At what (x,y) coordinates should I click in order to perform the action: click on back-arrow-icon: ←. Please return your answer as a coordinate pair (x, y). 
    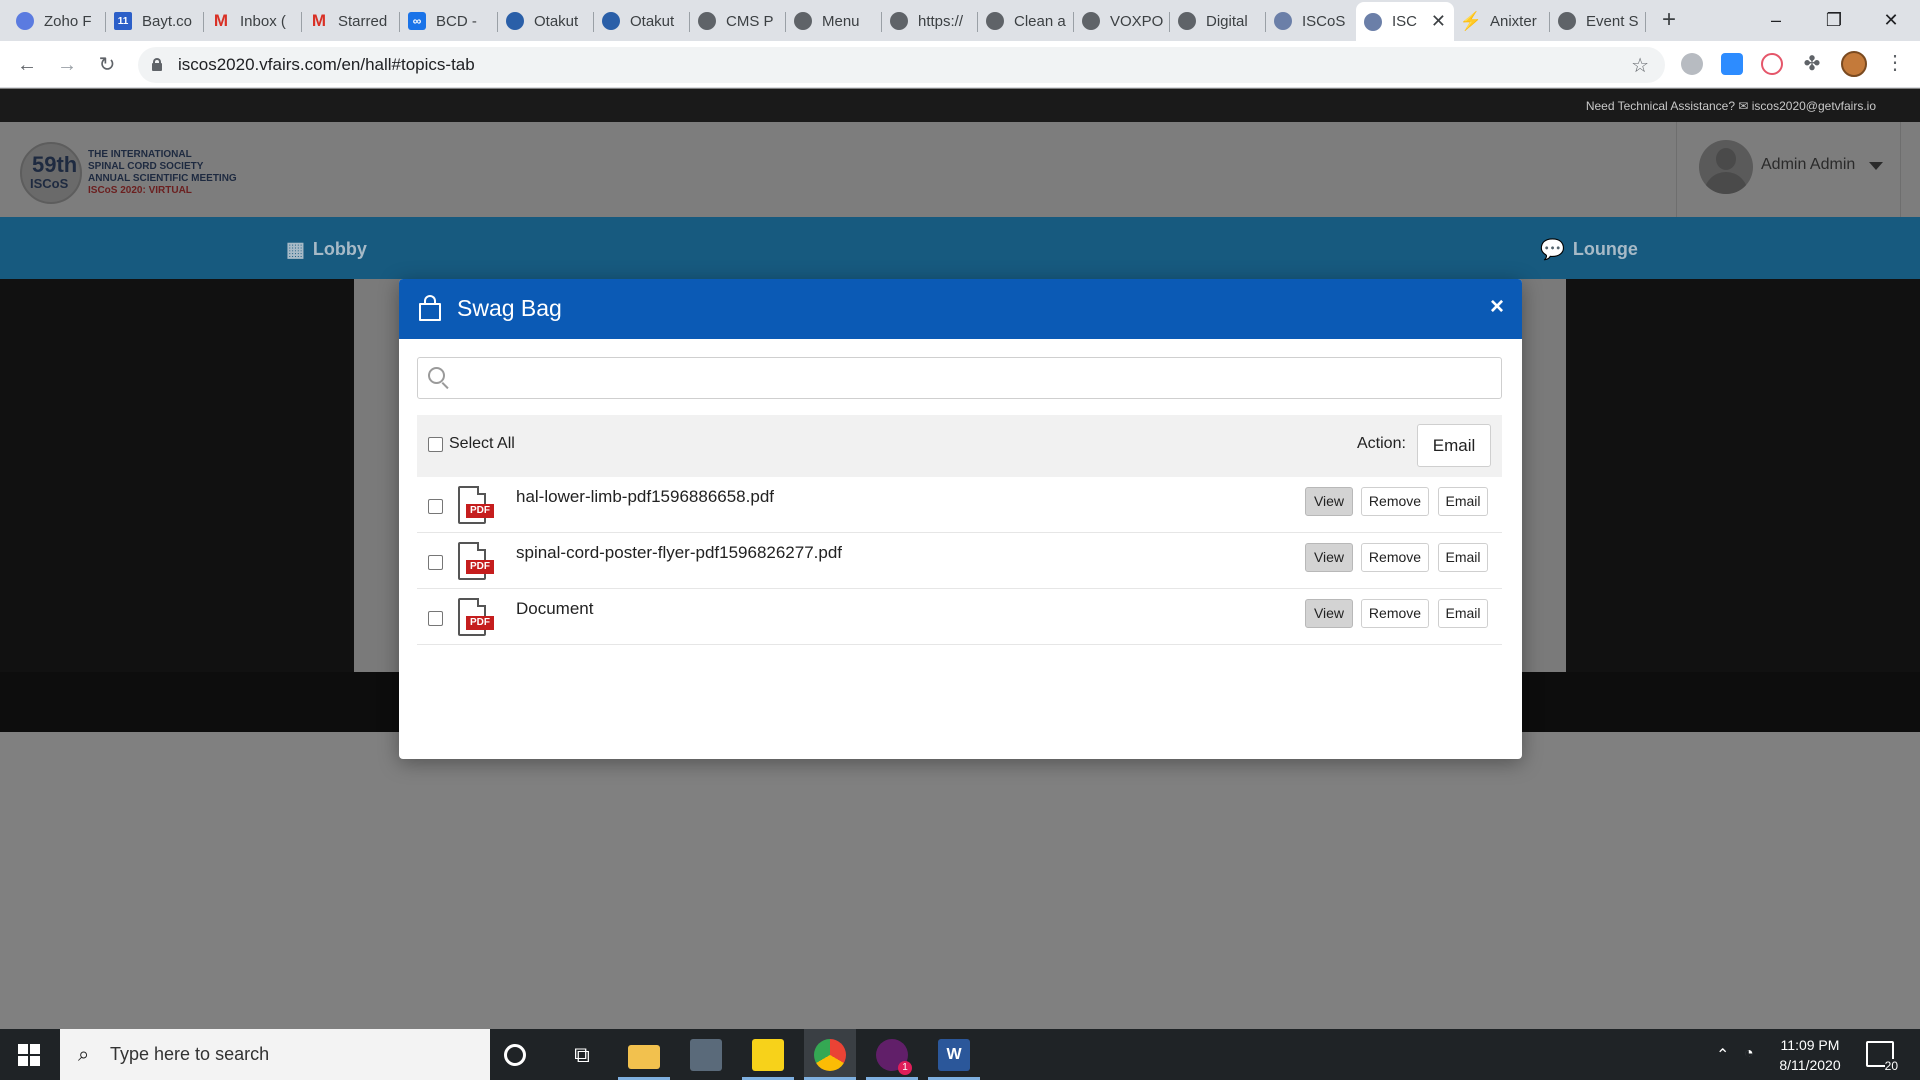
    Looking at the image, I should click on (27, 65).